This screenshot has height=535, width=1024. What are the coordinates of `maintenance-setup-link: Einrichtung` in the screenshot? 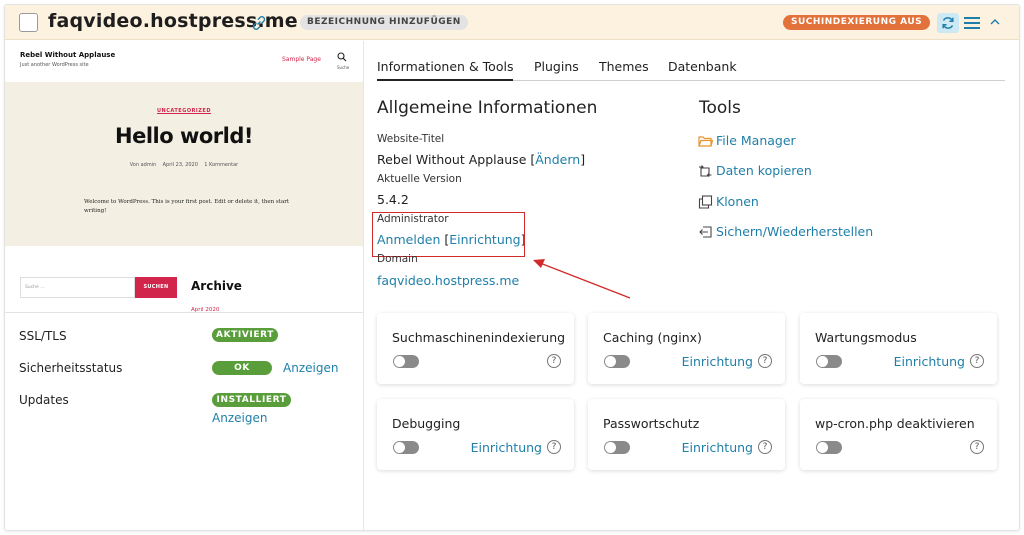 It's located at (929, 361).